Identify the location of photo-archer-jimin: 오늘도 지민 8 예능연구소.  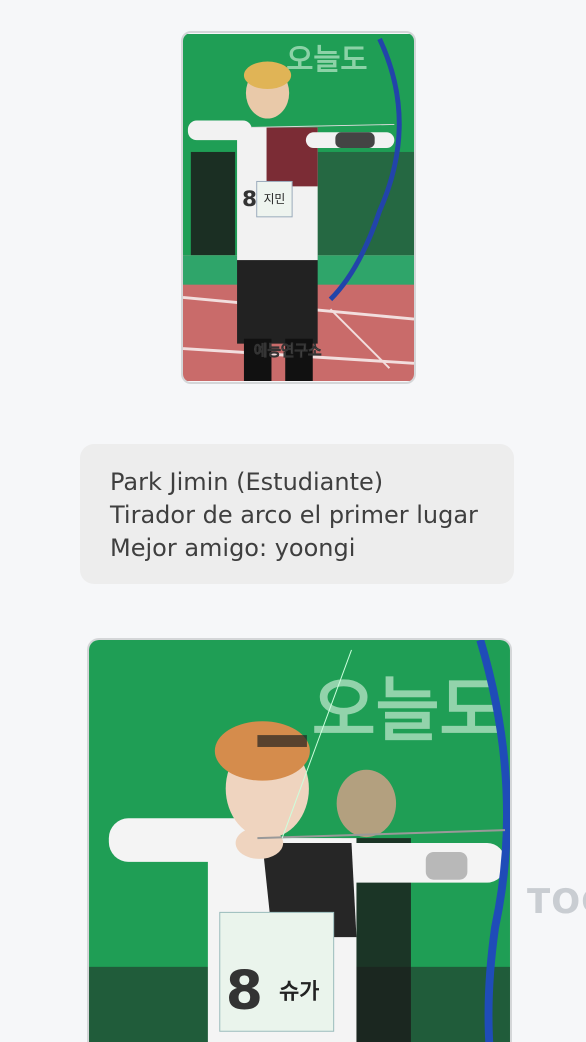
(298, 207).